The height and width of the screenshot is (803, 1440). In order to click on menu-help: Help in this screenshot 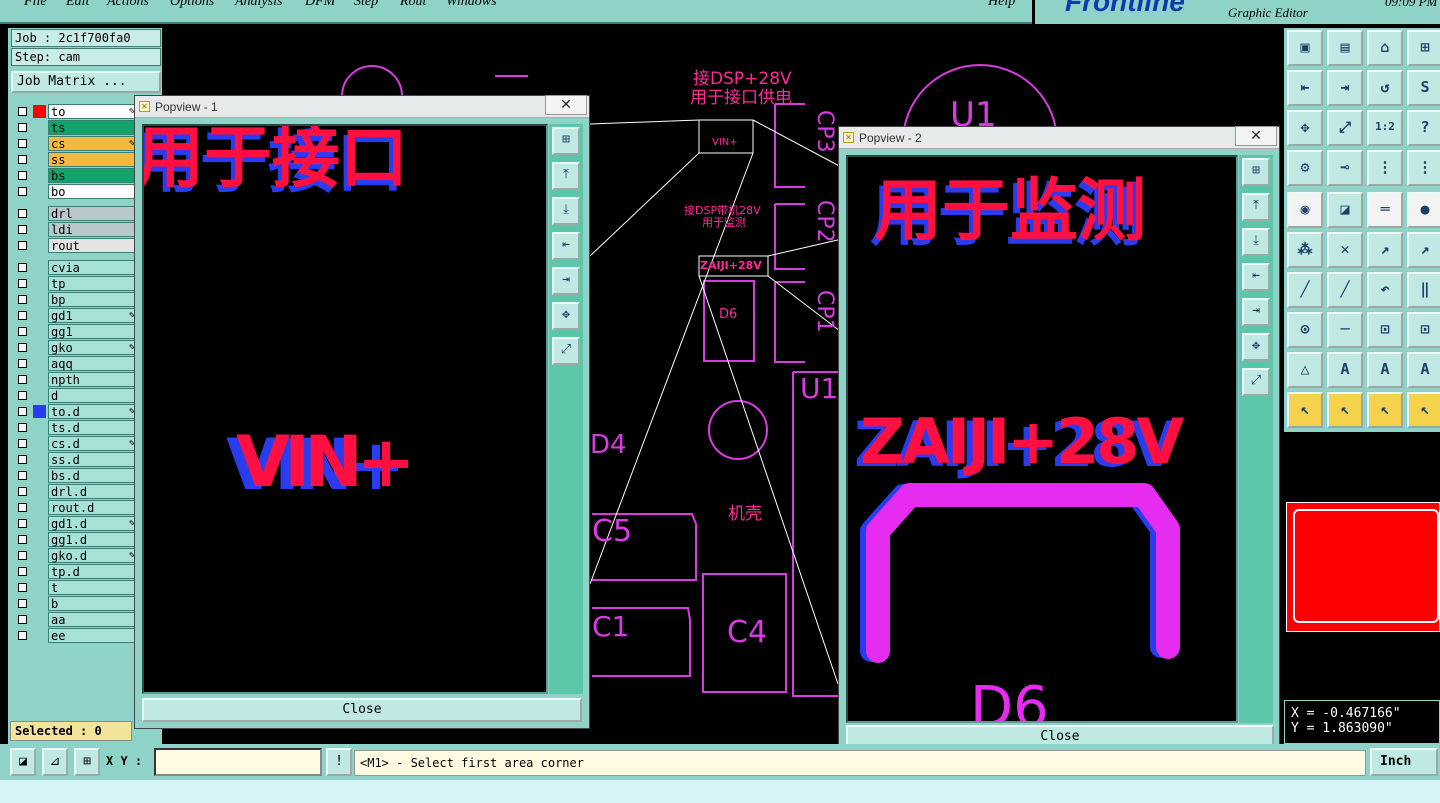, I will do `click(1001, 5)`.